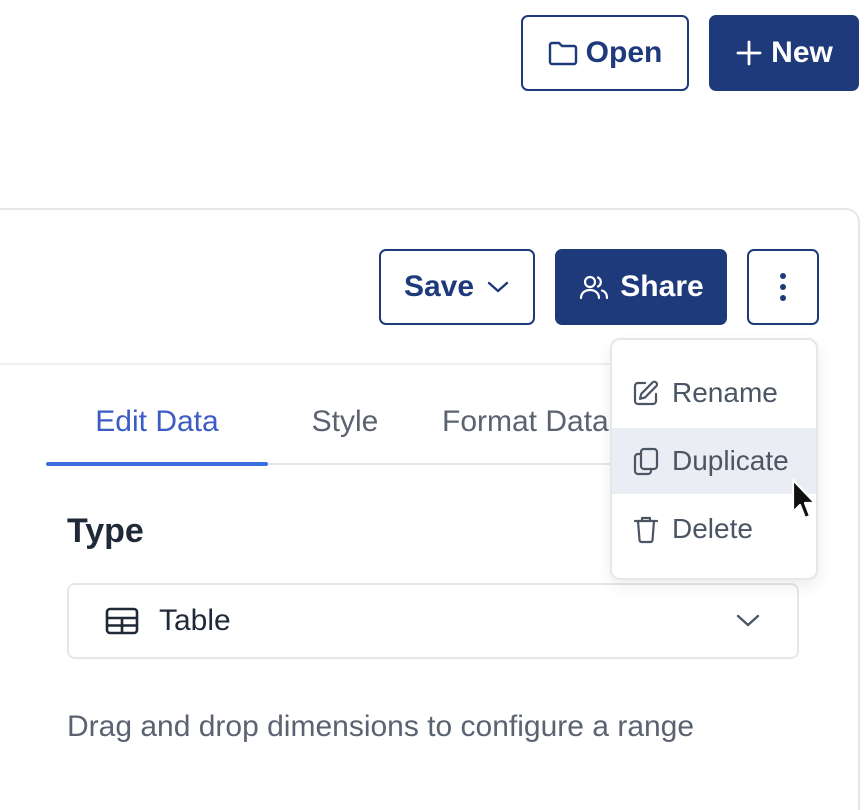 This screenshot has width=866, height=810. What do you see at coordinates (122, 621) in the screenshot?
I see `table-icon` at bounding box center [122, 621].